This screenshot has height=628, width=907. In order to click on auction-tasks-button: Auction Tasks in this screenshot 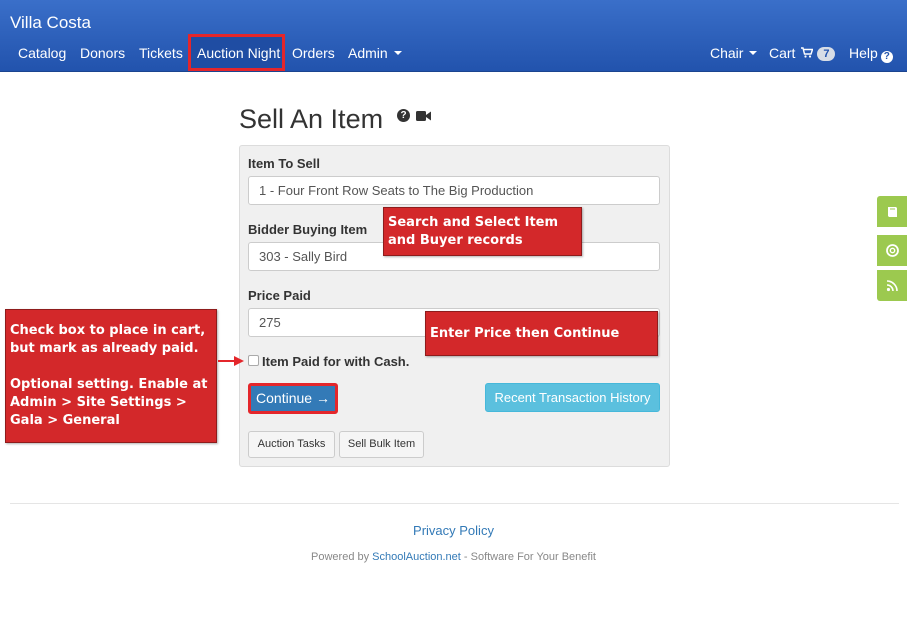, I will do `click(291, 444)`.